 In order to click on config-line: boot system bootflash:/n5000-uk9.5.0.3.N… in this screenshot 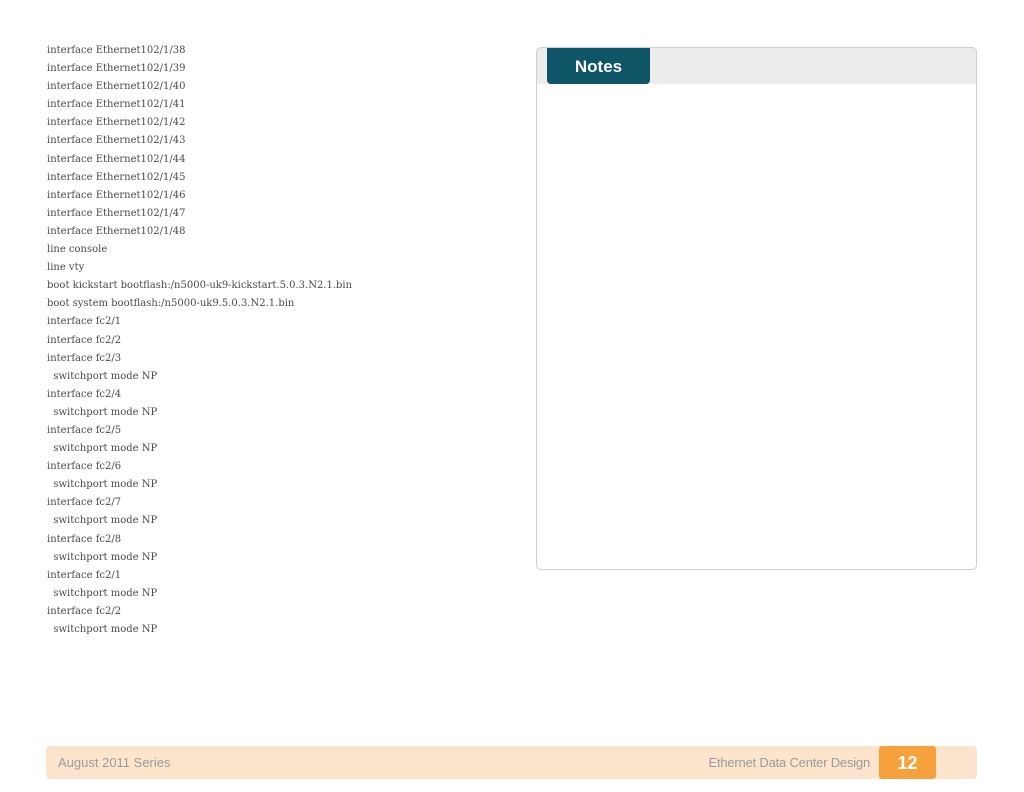, I will do `click(171, 304)`.